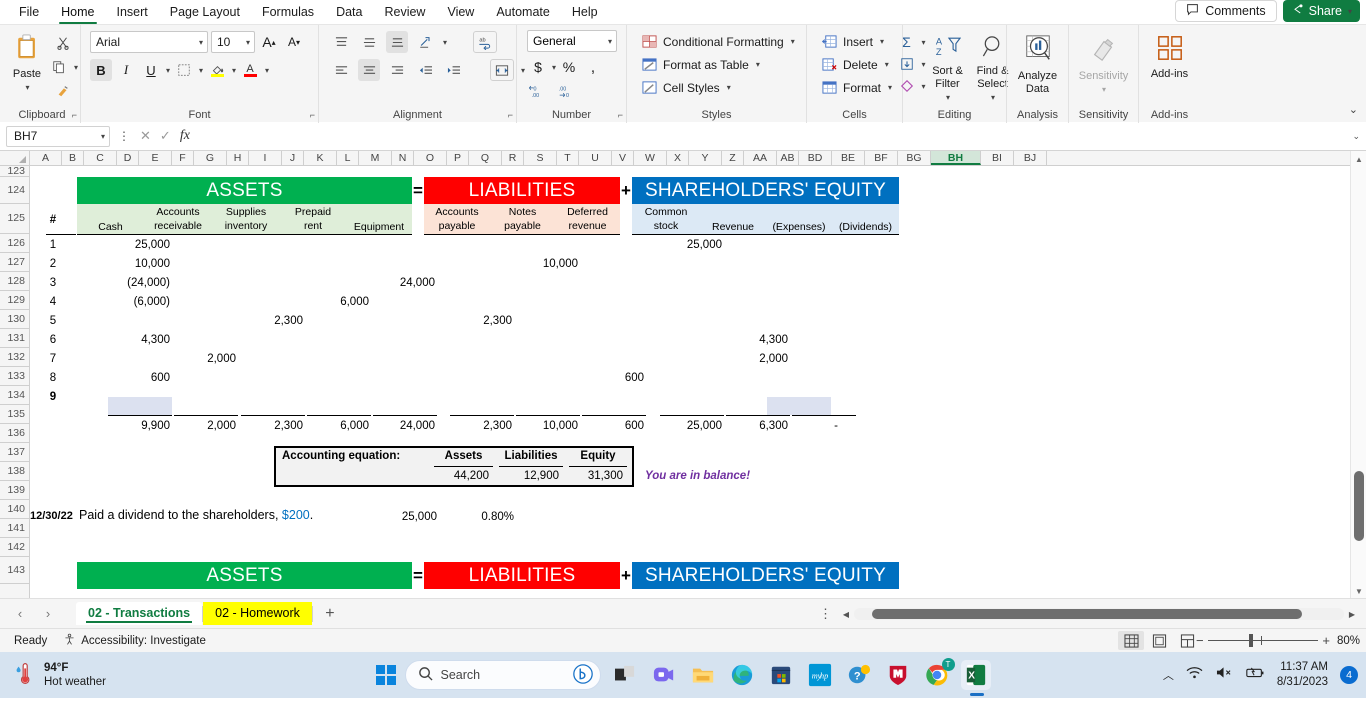  What do you see at coordinates (14, 376) in the screenshot?
I see `row-header-133: 133` at bounding box center [14, 376].